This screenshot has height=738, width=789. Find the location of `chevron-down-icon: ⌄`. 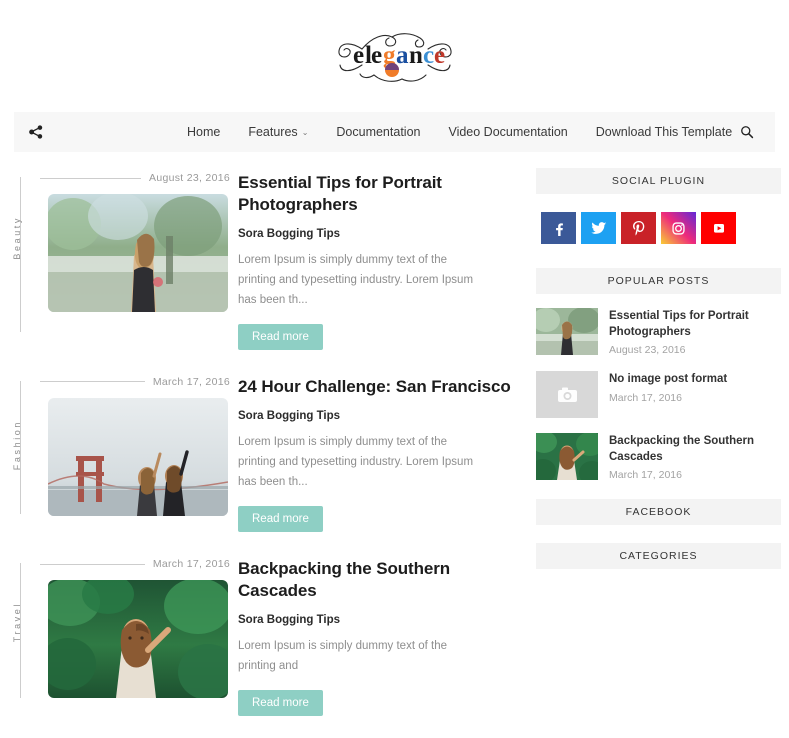

chevron-down-icon: ⌄ is located at coordinates (305, 132).